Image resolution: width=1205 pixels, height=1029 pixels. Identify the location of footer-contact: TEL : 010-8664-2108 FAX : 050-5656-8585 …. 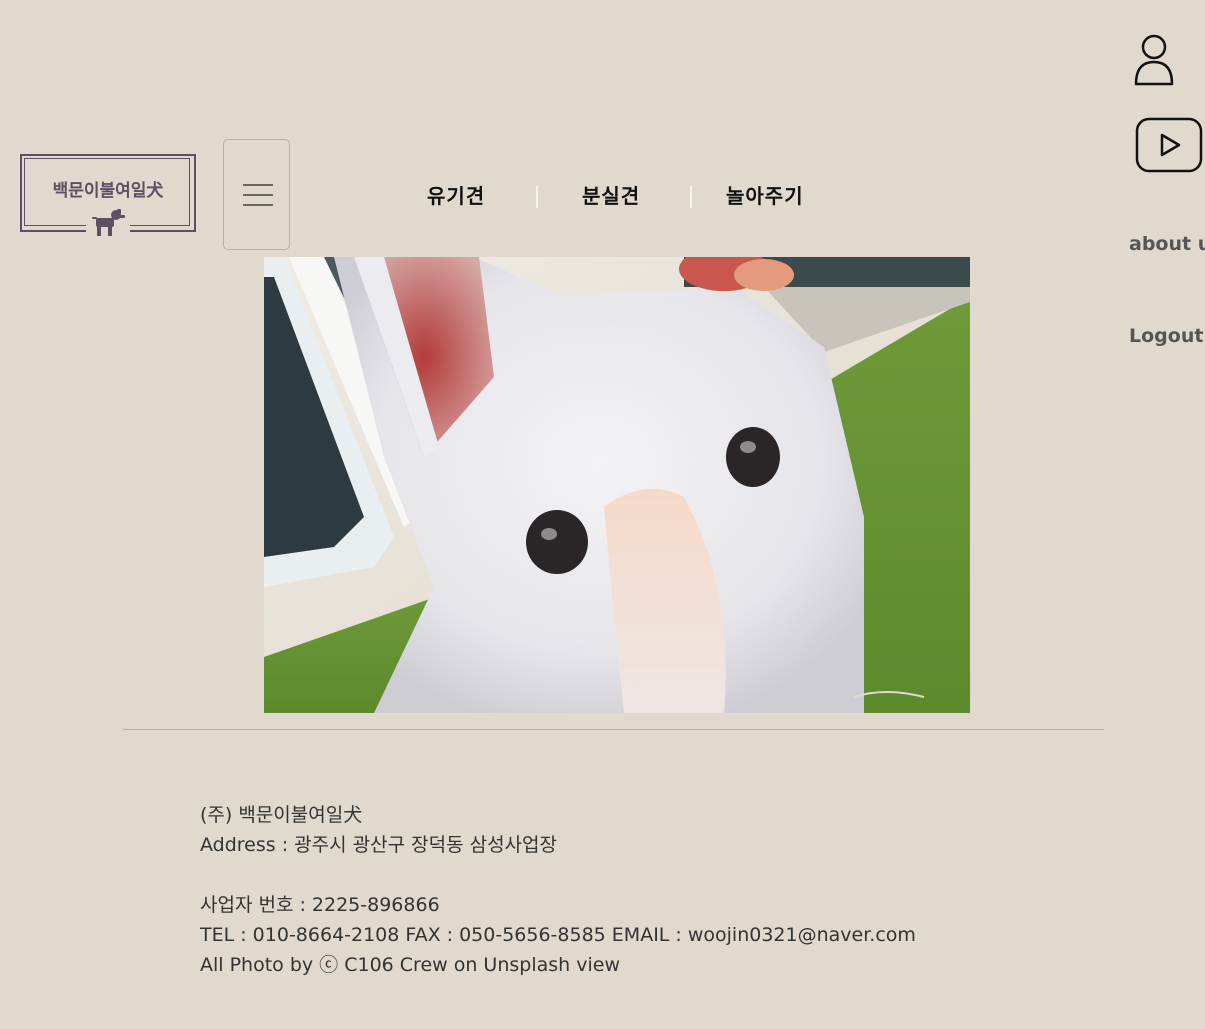
(558, 935).